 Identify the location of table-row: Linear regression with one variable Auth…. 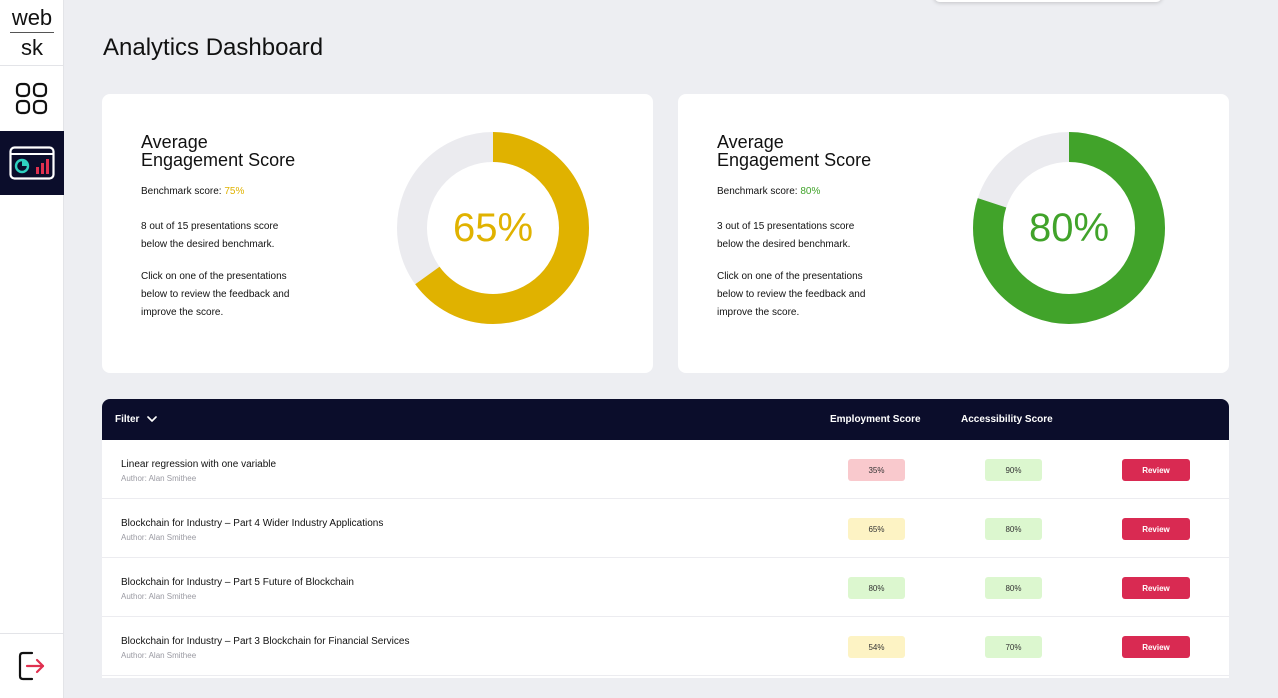
(665, 469).